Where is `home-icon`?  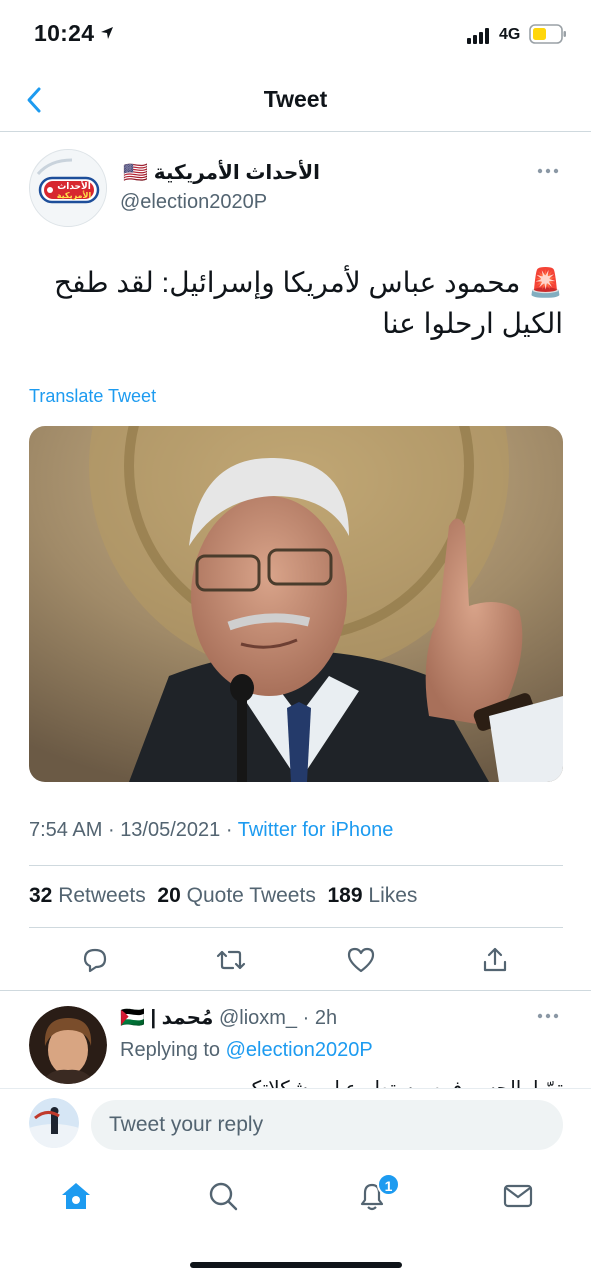 home-icon is located at coordinates (76, 1196).